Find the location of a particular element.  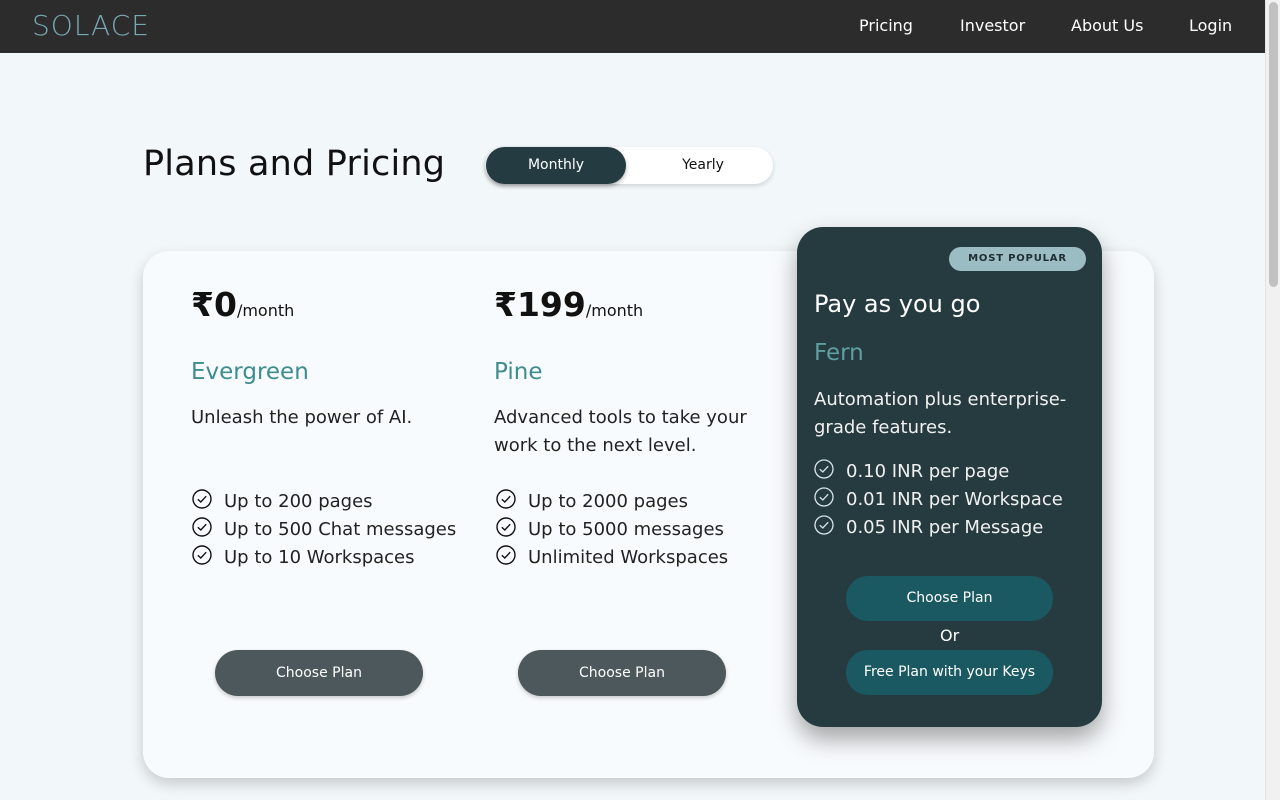

choose-plan-button-evergreen: Choose Plan is located at coordinates (319, 673).